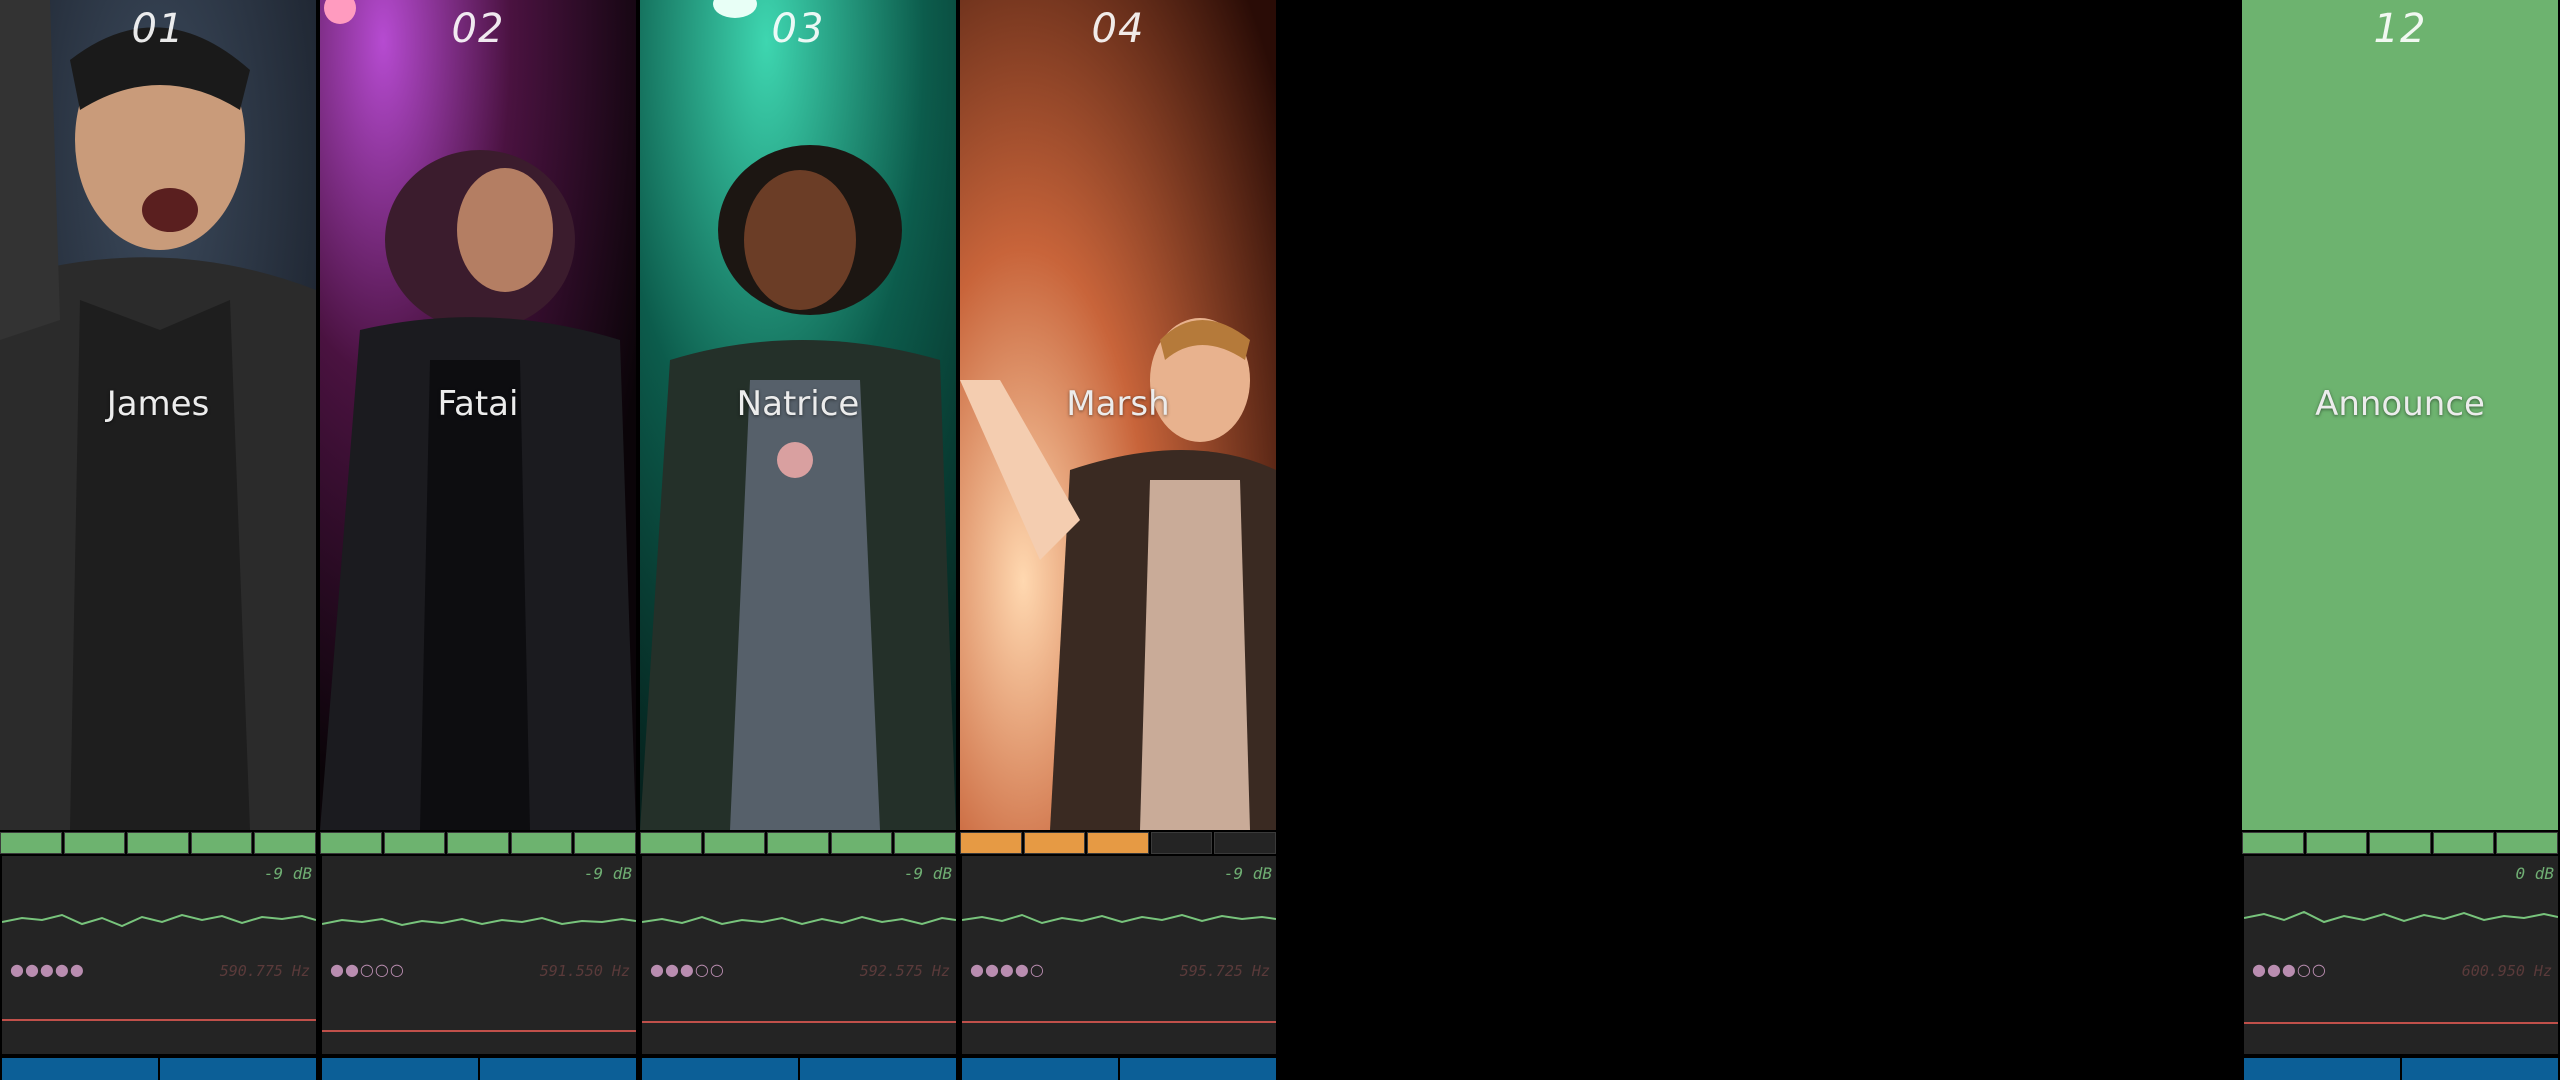 The width and height of the screenshot is (2560, 1080). What do you see at coordinates (479, 955) in the screenshot?
I see `channel-panel: -9 dB ●●○○○ 591.550 Hz` at bounding box center [479, 955].